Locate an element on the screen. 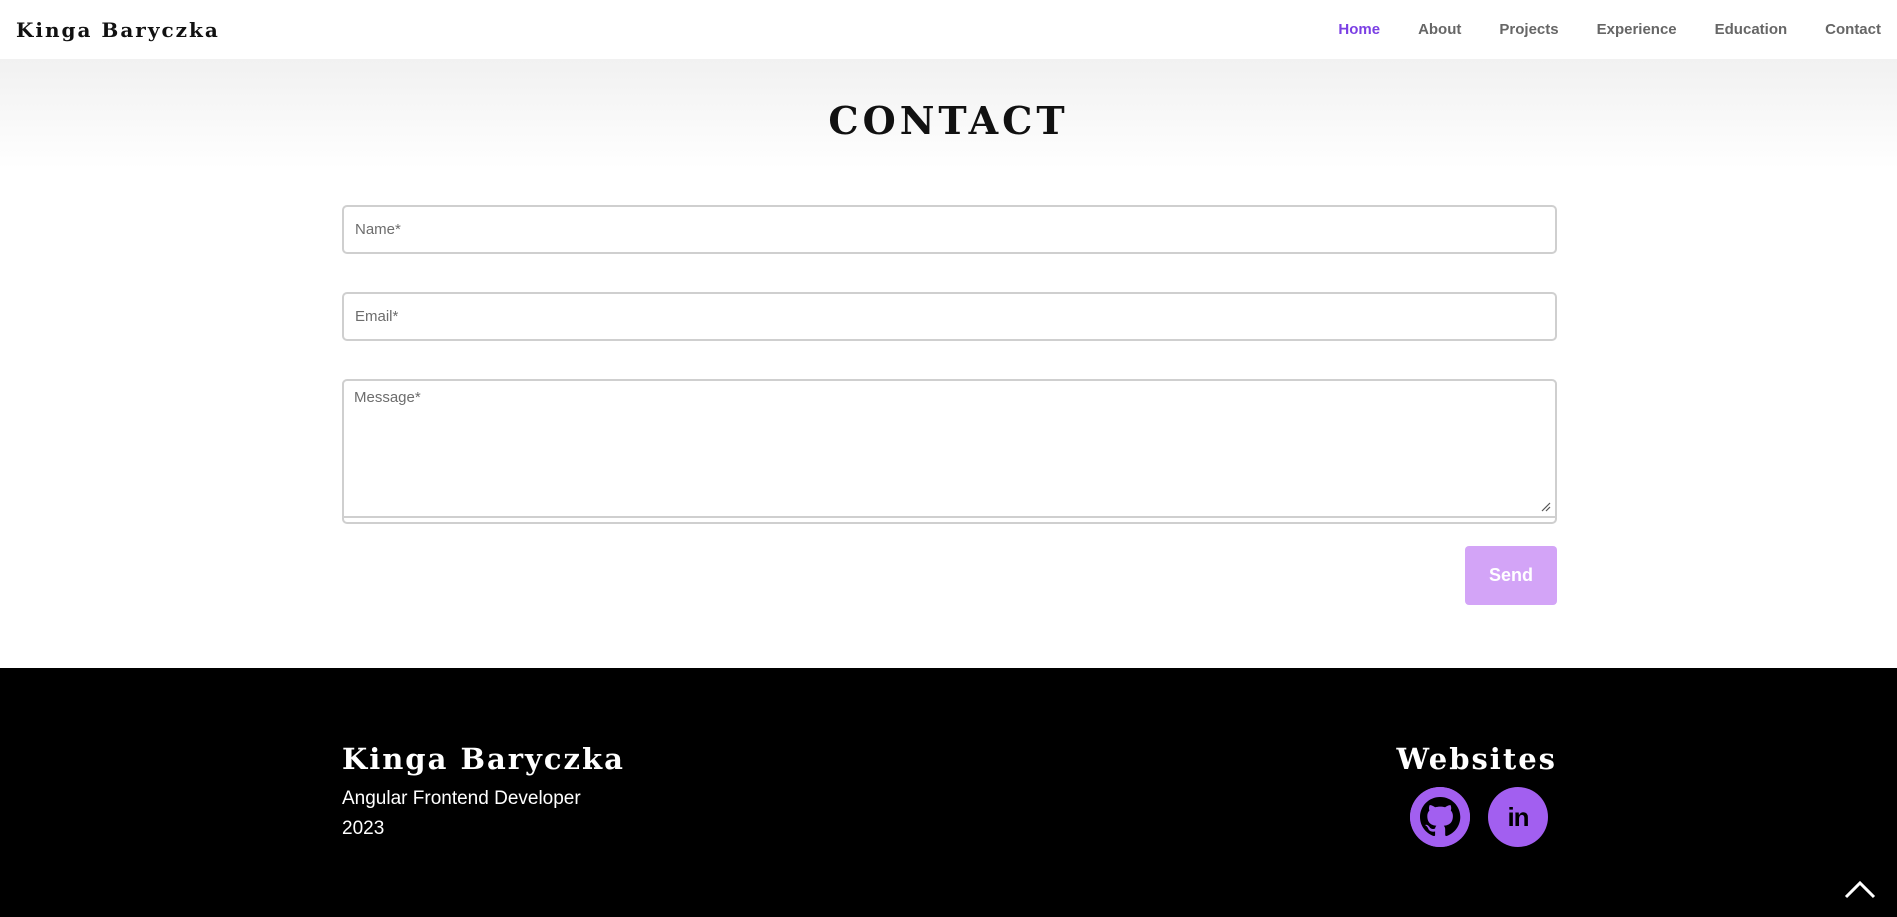 The image size is (1897, 917). send-button: Send is located at coordinates (1511, 575).